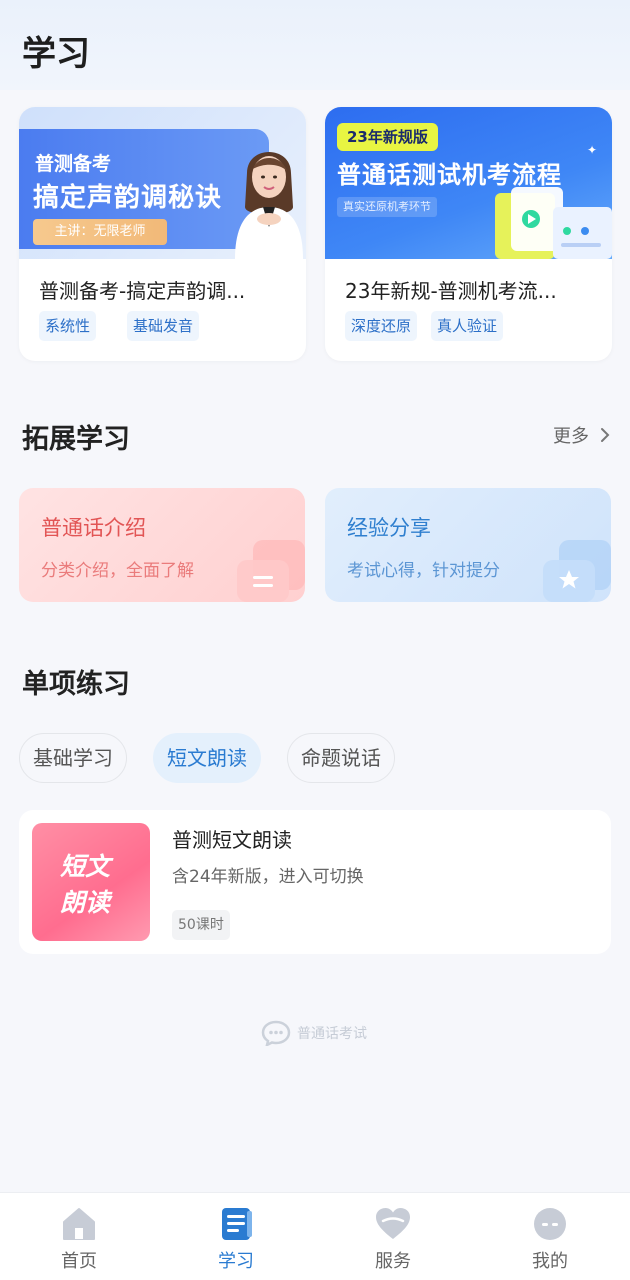 Image resolution: width=630 pixels, height=1280 pixels. I want to click on banner-line2: 搞定声韵调秘诀, so click(128, 198).